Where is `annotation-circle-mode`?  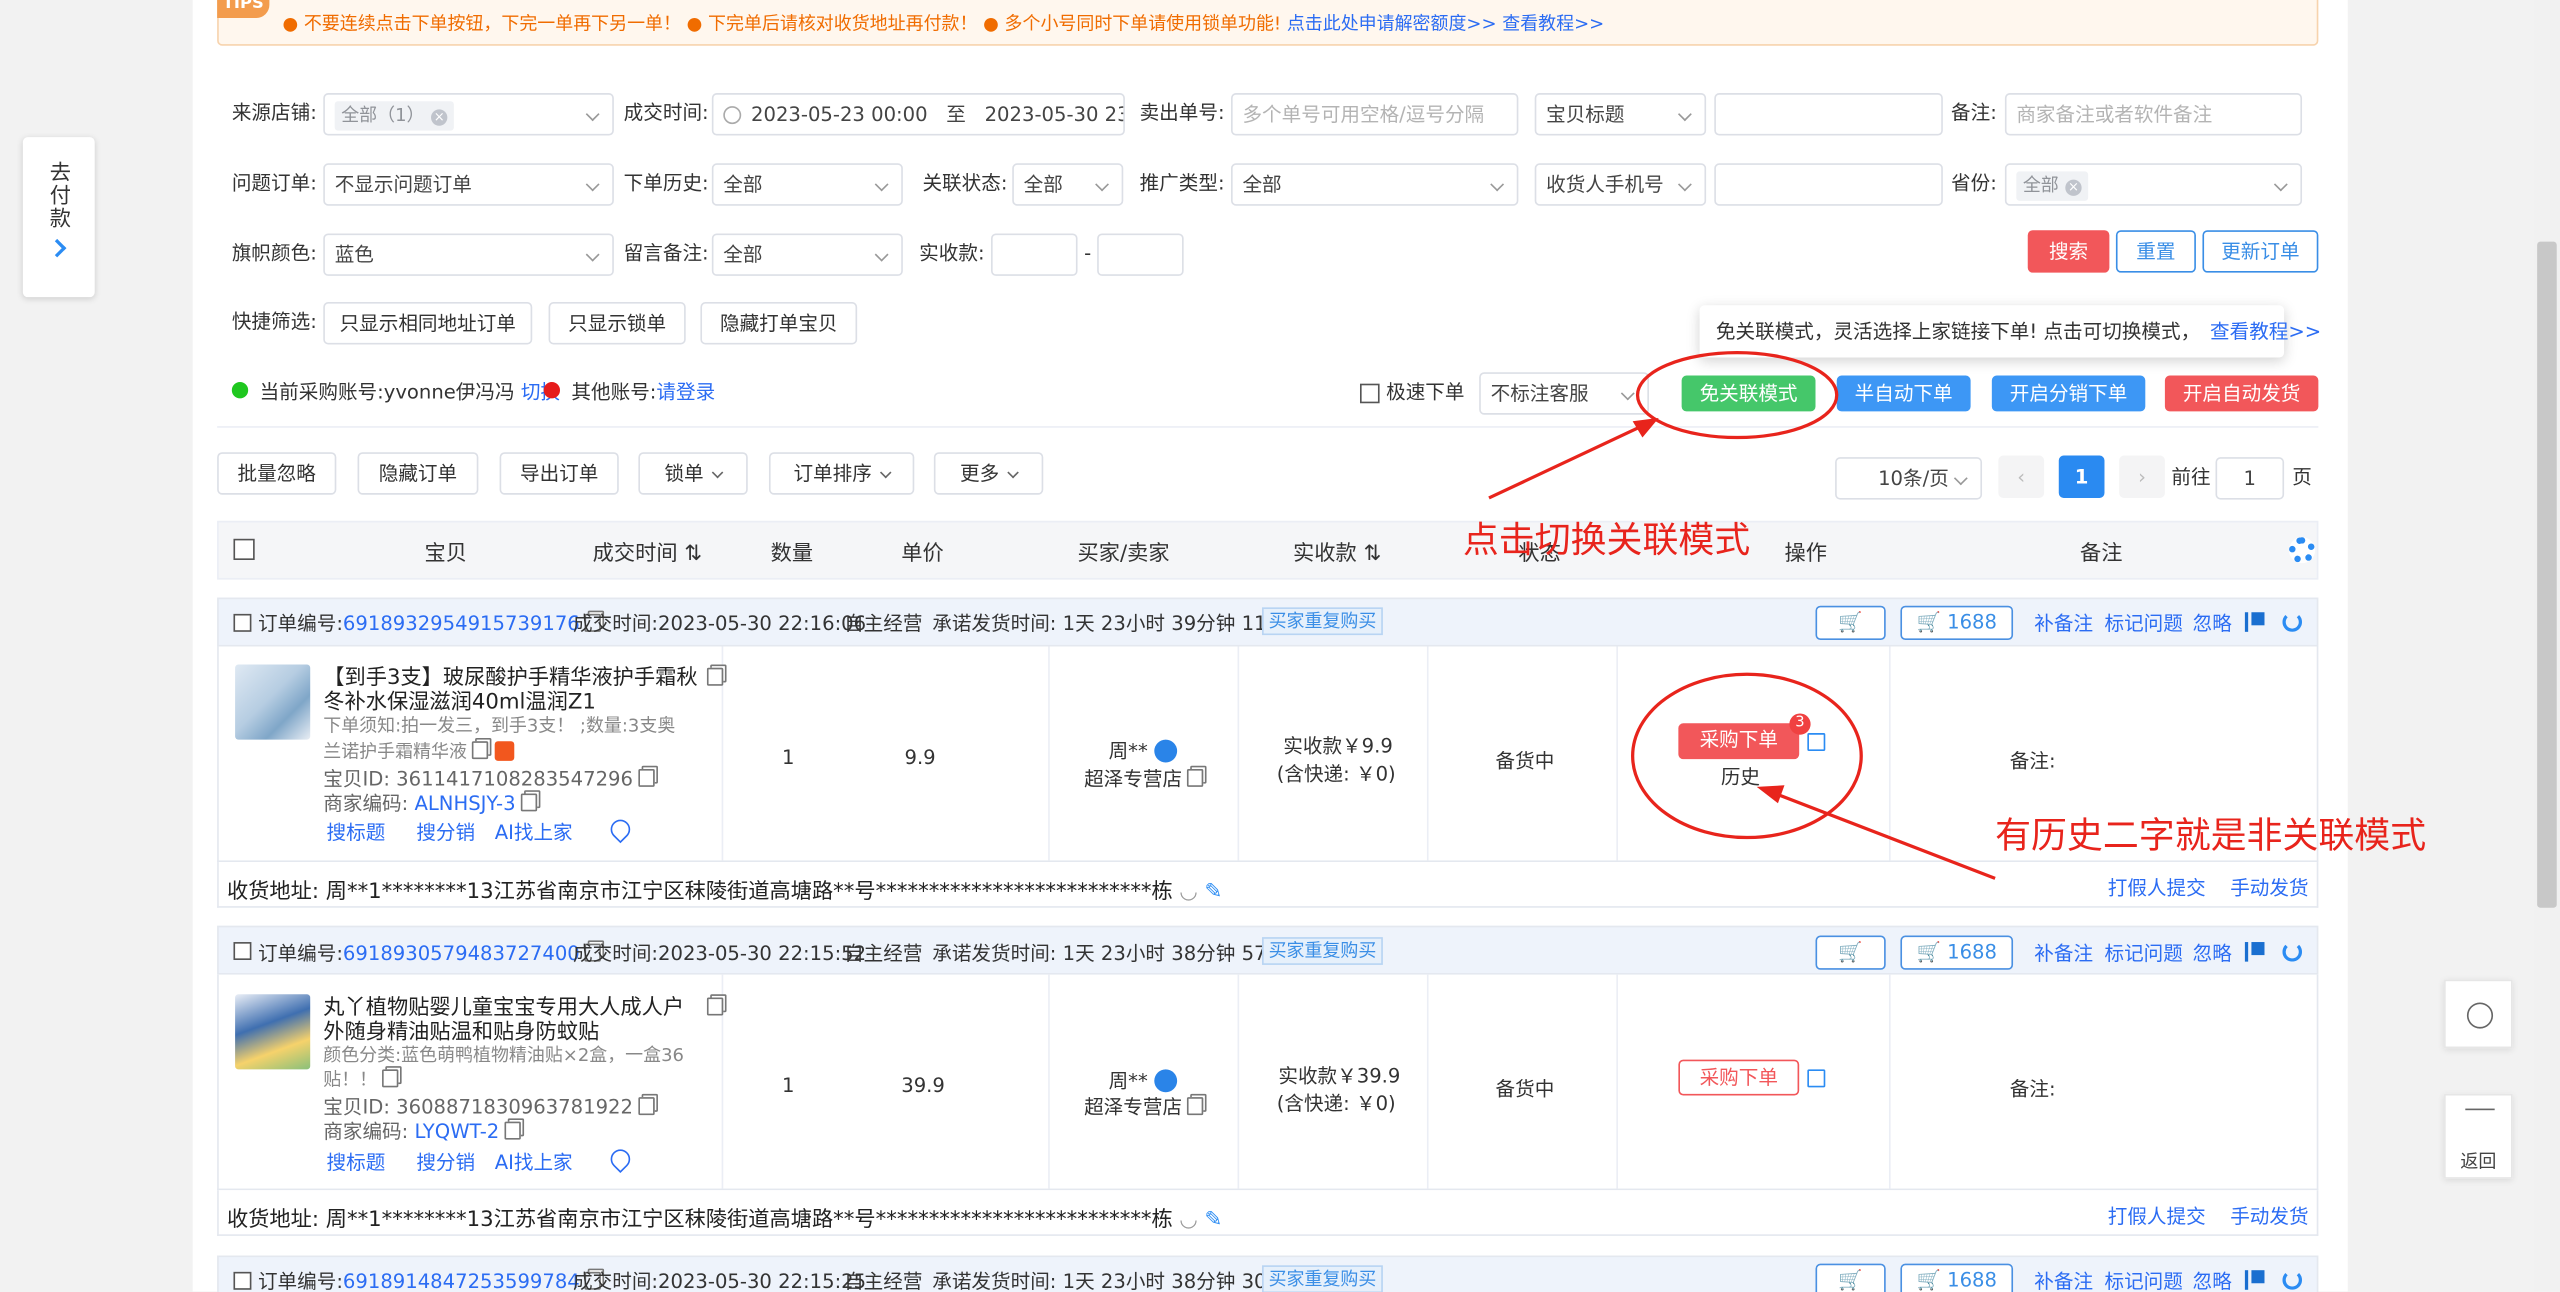 annotation-circle-mode is located at coordinates (1737, 395).